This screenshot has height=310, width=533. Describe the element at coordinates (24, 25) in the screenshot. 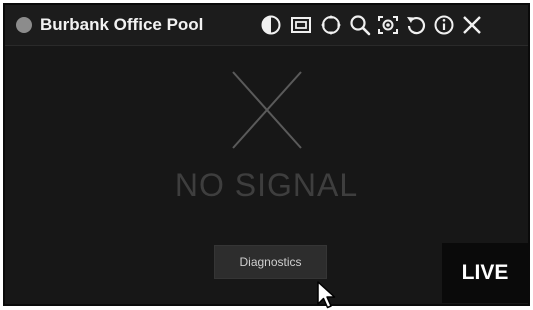

I see `camera-status-indicator` at that location.